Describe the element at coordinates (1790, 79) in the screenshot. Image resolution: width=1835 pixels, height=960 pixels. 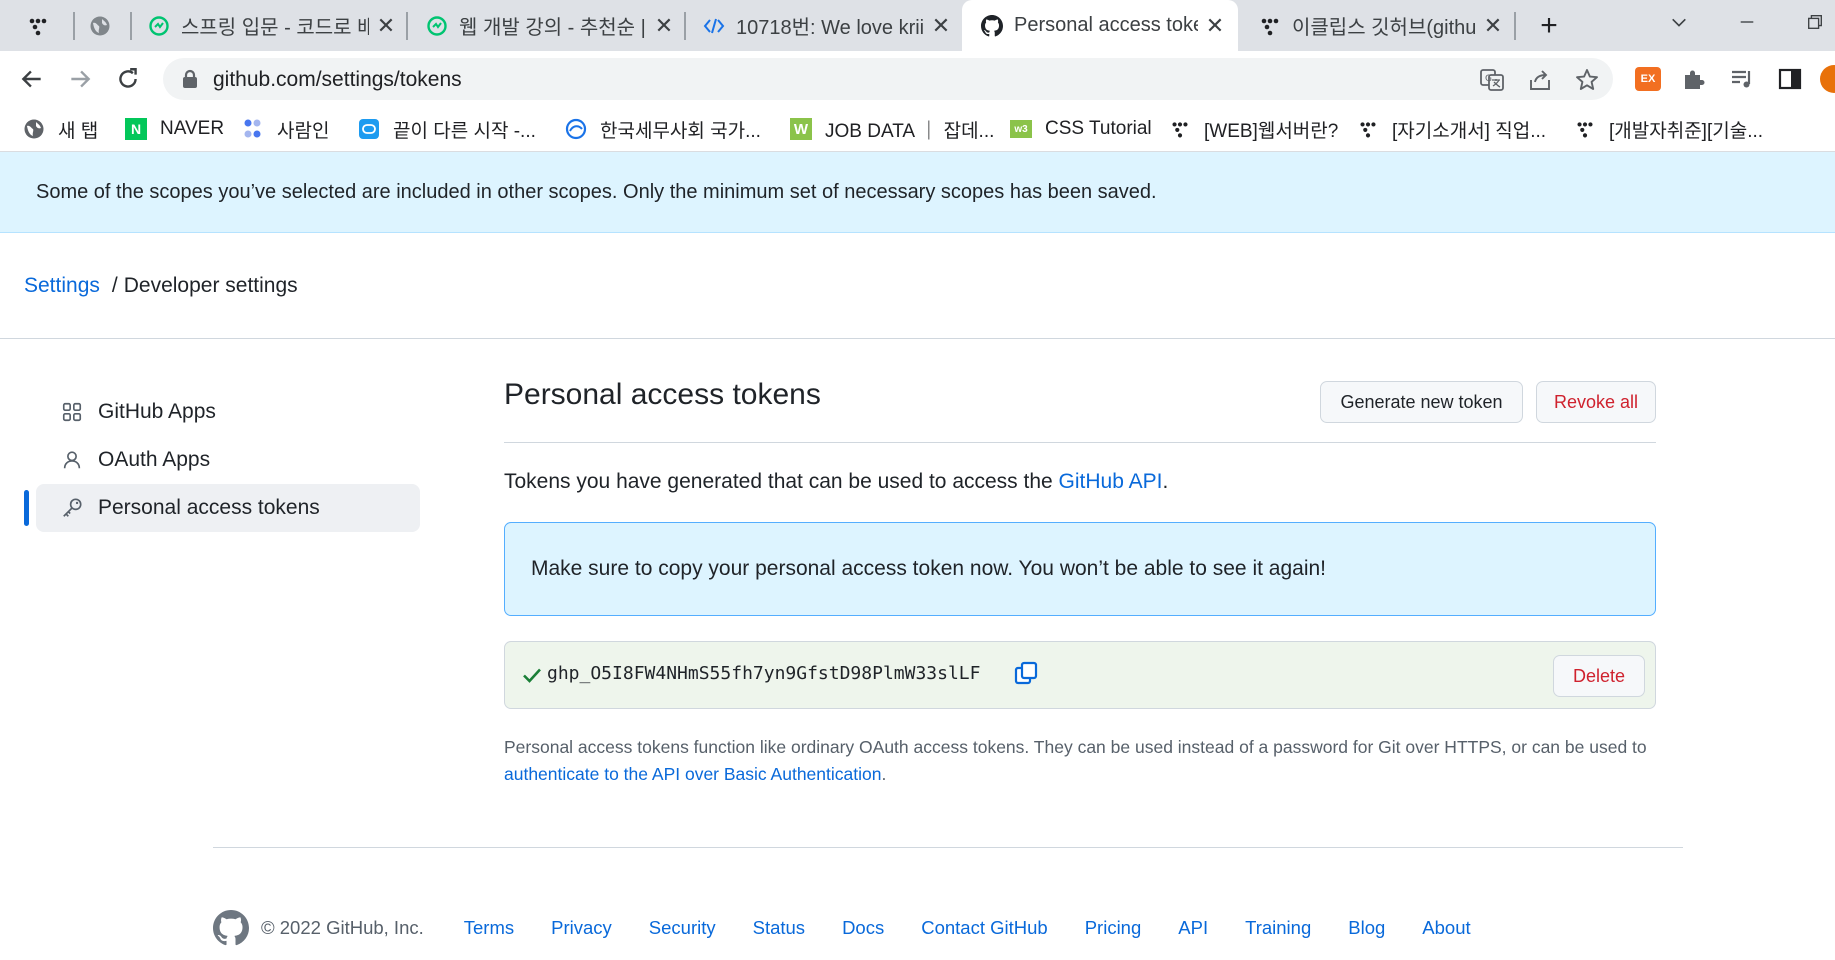
I see `side-panel-icon` at that location.